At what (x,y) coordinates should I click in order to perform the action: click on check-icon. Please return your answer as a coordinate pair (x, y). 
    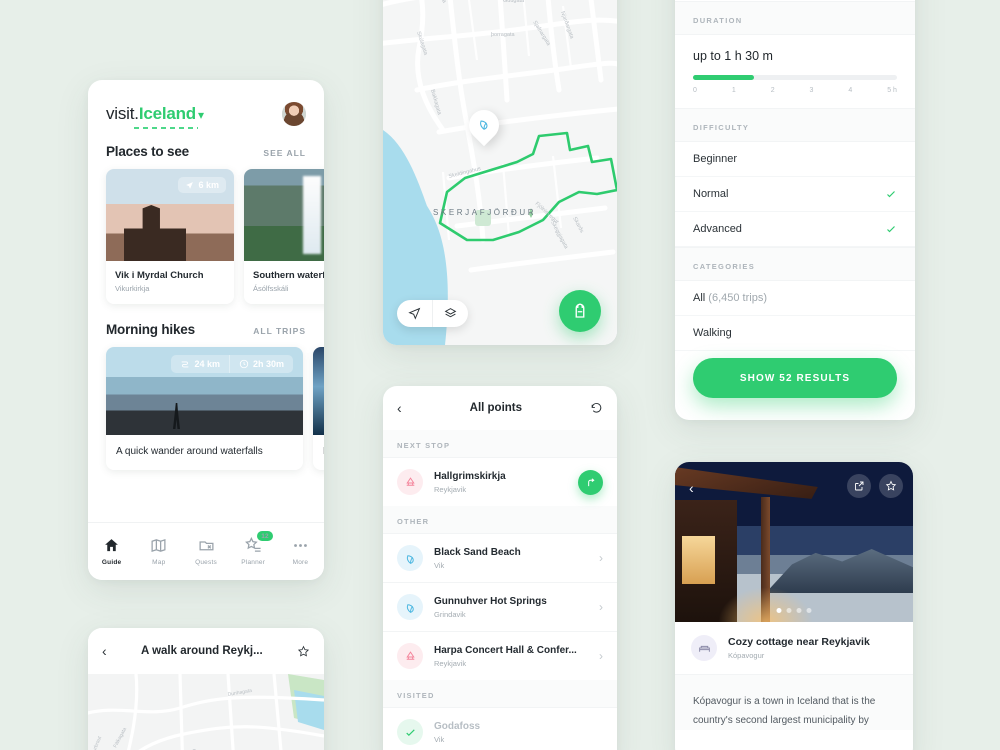
    Looking at the image, I should click on (410, 732).